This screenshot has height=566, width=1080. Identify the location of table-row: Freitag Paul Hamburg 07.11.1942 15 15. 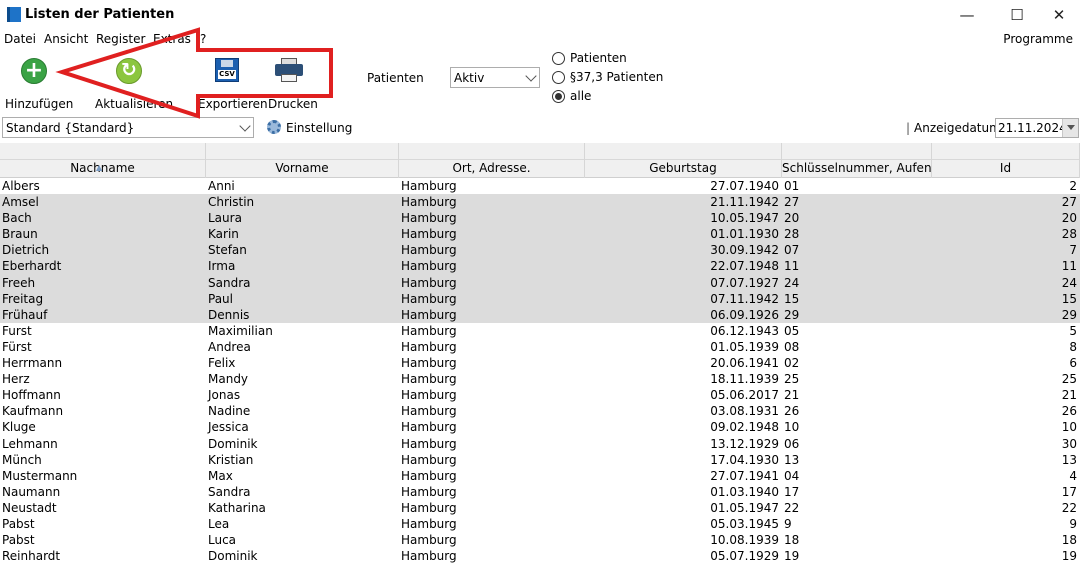
(540, 298).